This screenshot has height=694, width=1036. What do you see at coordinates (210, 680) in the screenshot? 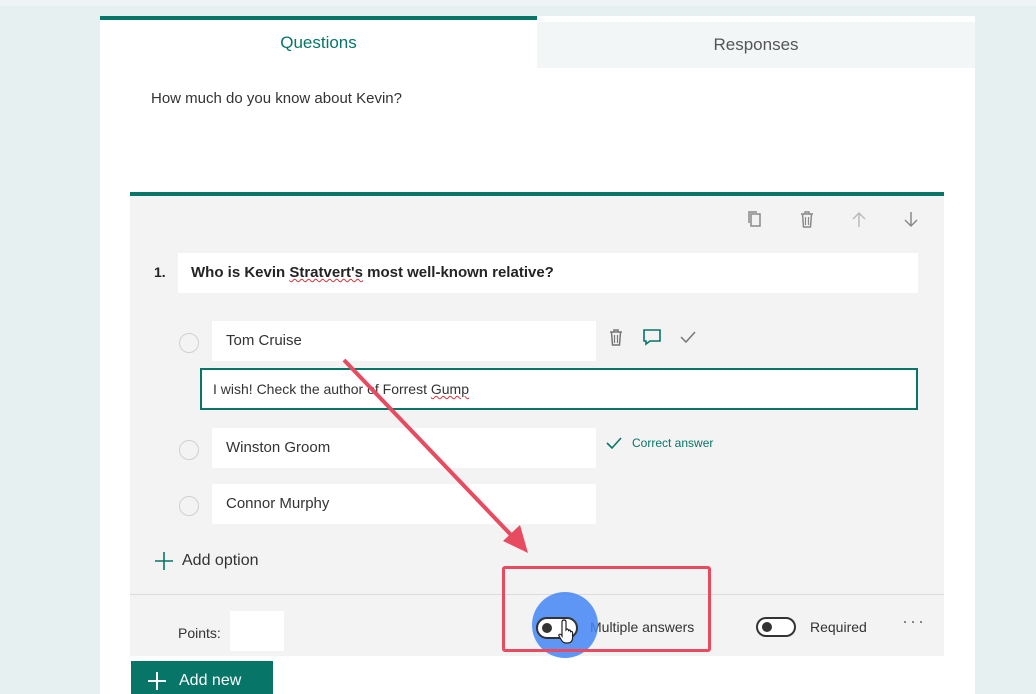
I see `add-new-label: Add new` at bounding box center [210, 680].